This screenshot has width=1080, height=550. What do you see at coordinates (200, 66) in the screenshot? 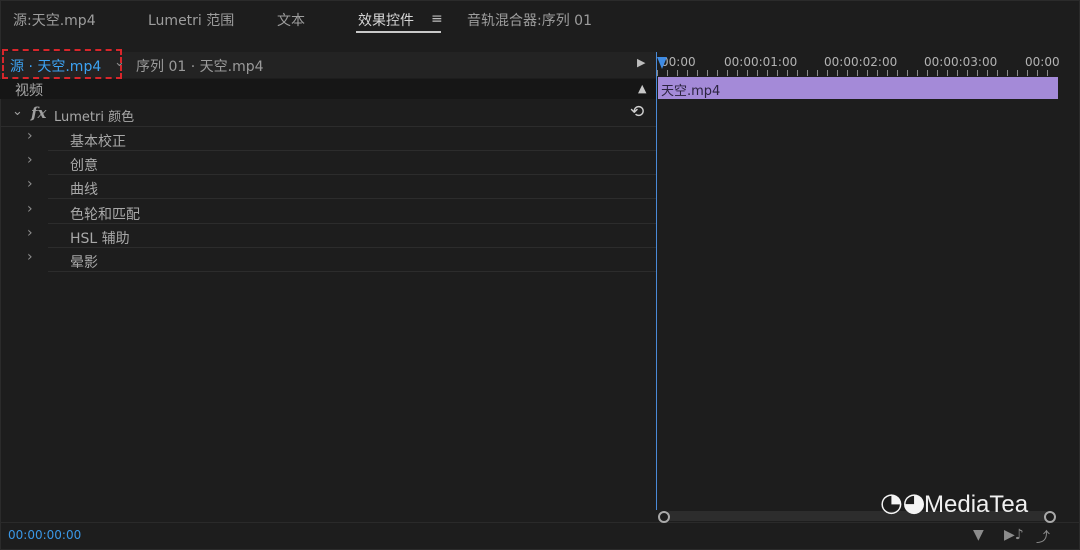
I see `sequence-clip-label: 序列 01 · 天空.mp4` at bounding box center [200, 66].